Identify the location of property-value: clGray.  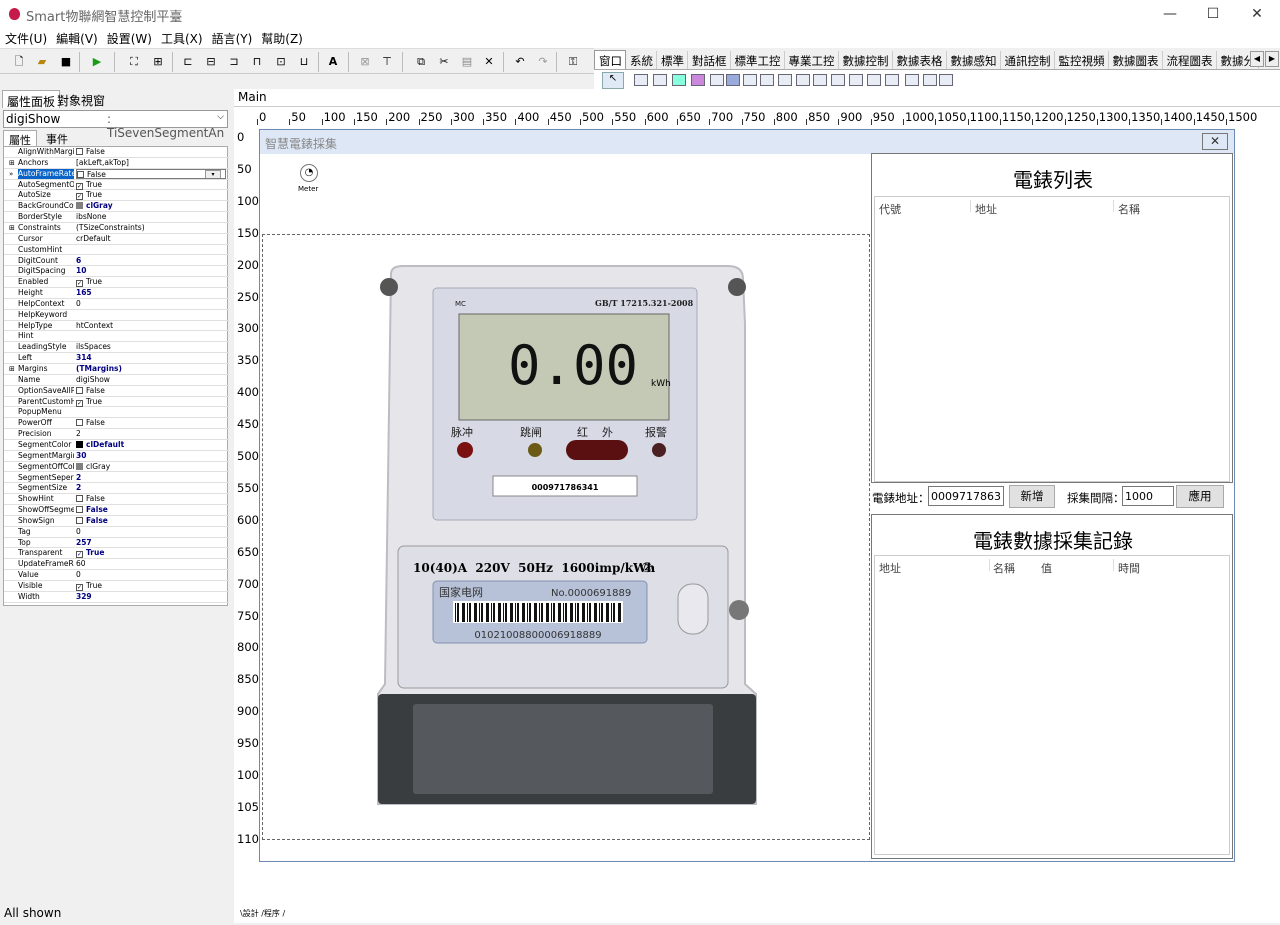
(151, 206).